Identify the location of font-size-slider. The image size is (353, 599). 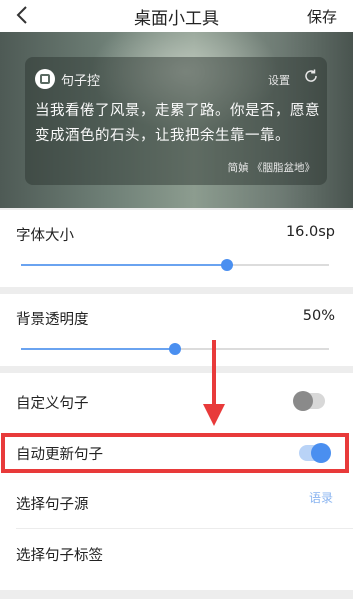
(175, 265).